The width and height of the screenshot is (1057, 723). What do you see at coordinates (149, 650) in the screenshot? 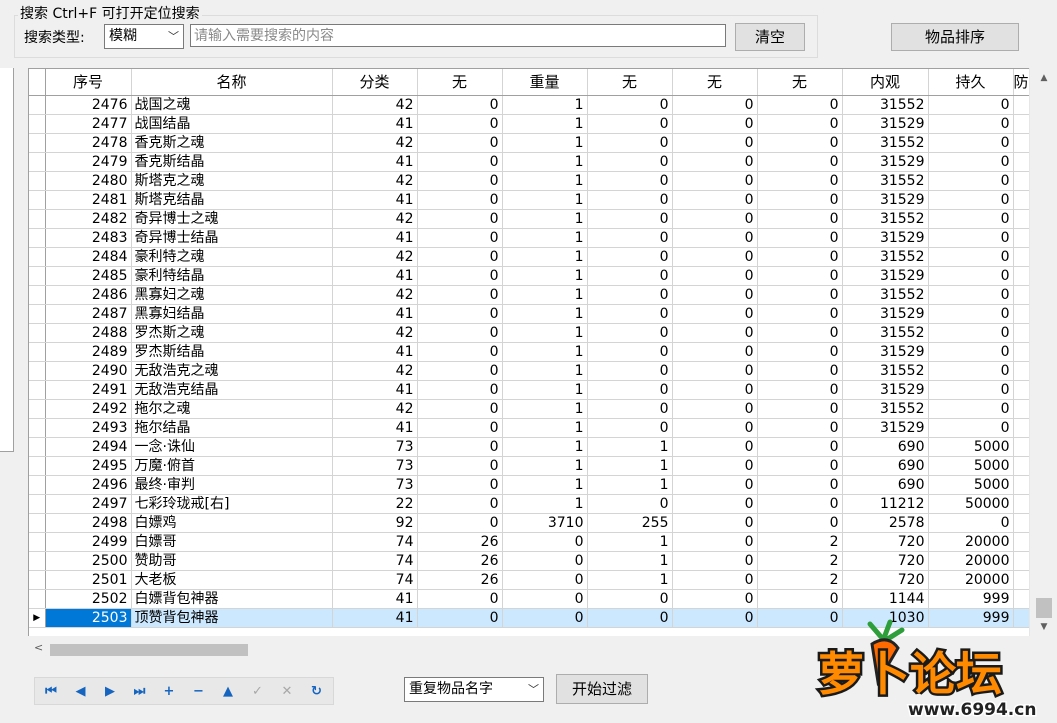
I see `horizontal-scroll-thumb` at bounding box center [149, 650].